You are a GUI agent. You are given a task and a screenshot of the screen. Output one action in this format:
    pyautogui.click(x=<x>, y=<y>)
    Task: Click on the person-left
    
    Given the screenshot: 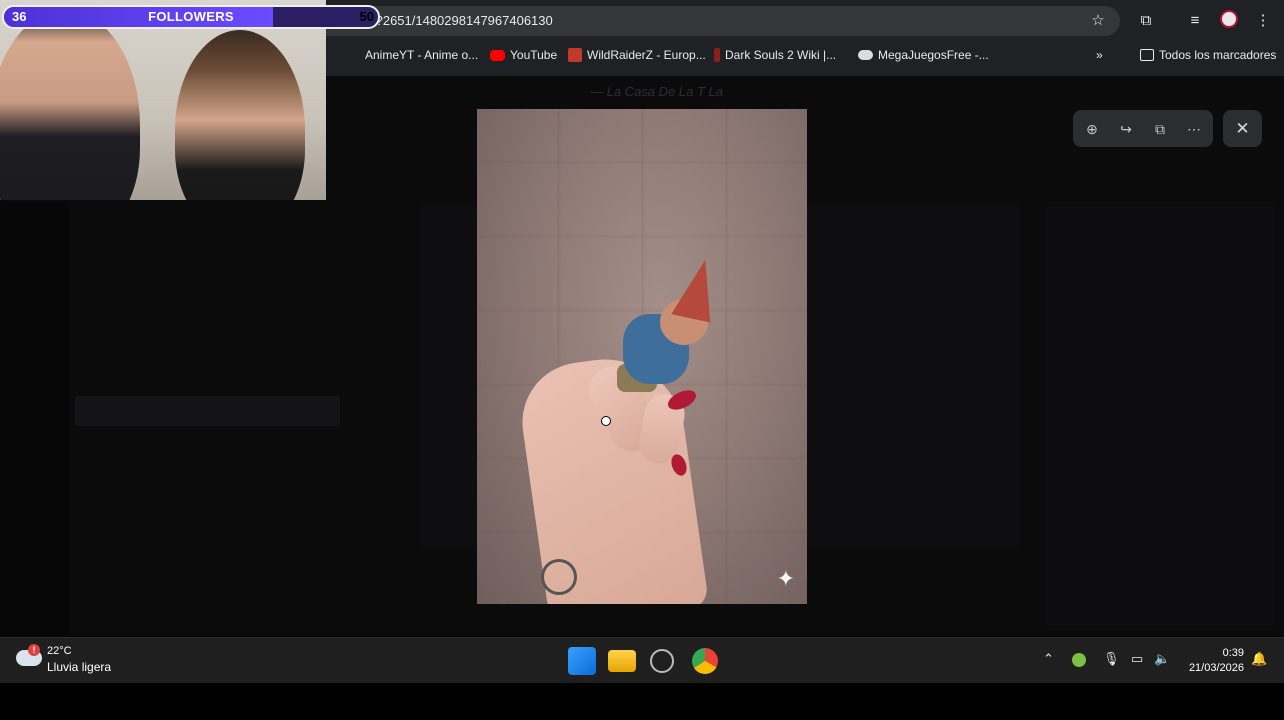 What is the action you would take?
    pyautogui.click(x=70, y=105)
    